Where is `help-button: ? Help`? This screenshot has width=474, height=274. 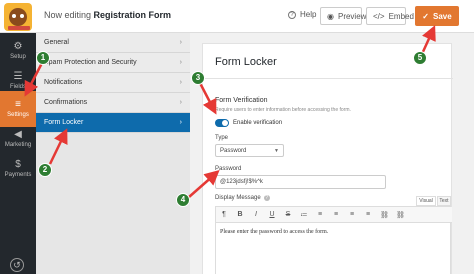 help-button: ? Help is located at coordinates (302, 14).